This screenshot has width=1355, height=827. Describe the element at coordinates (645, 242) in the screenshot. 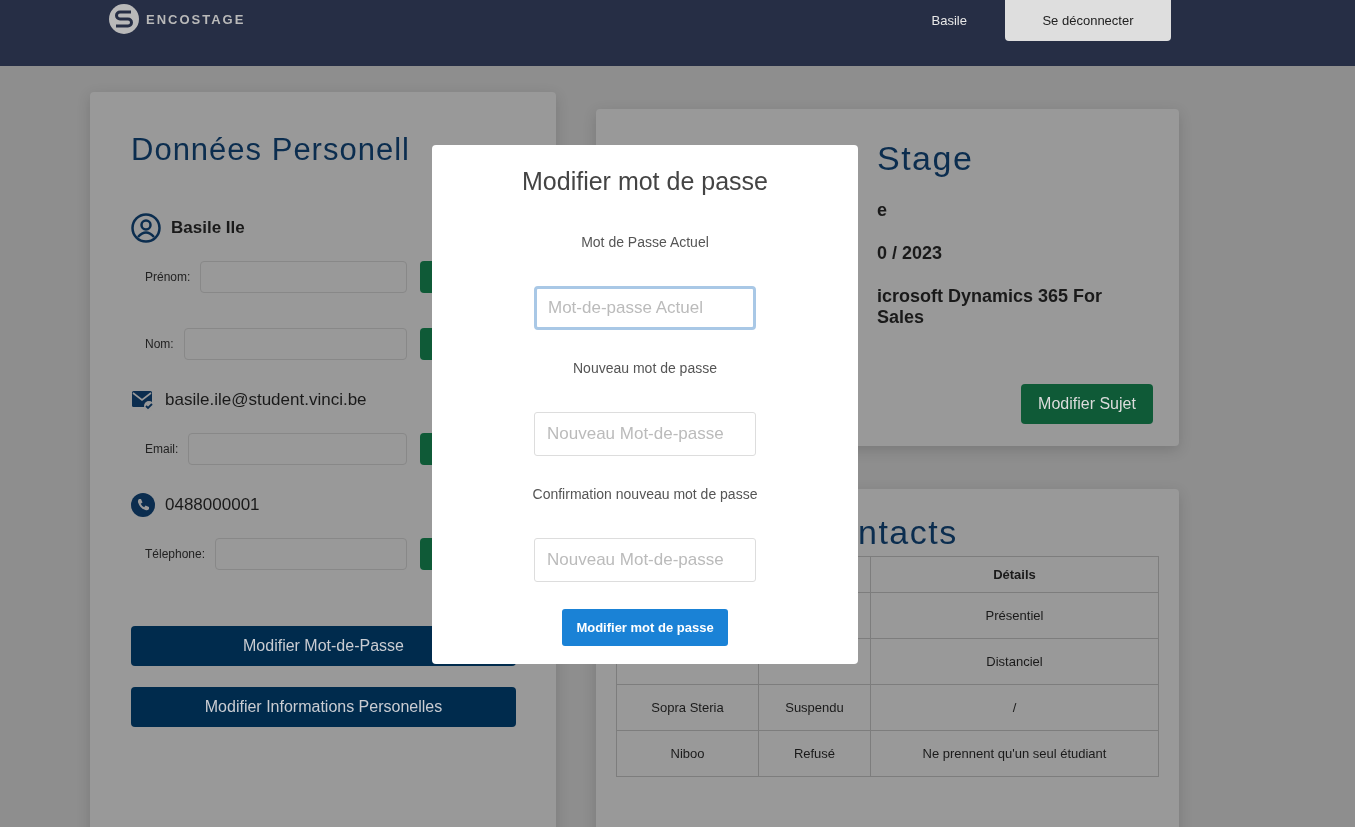

I see `field-label: Mot de Passe Actuel` at that location.